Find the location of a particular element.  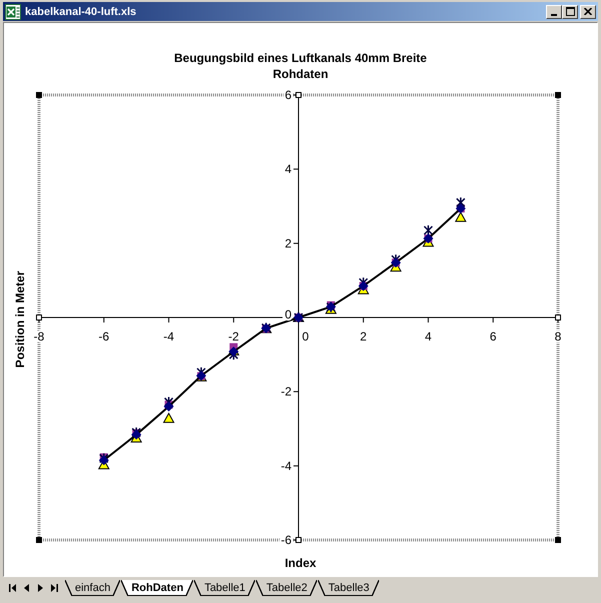

y-tick-label: 0 is located at coordinates (288, 315).